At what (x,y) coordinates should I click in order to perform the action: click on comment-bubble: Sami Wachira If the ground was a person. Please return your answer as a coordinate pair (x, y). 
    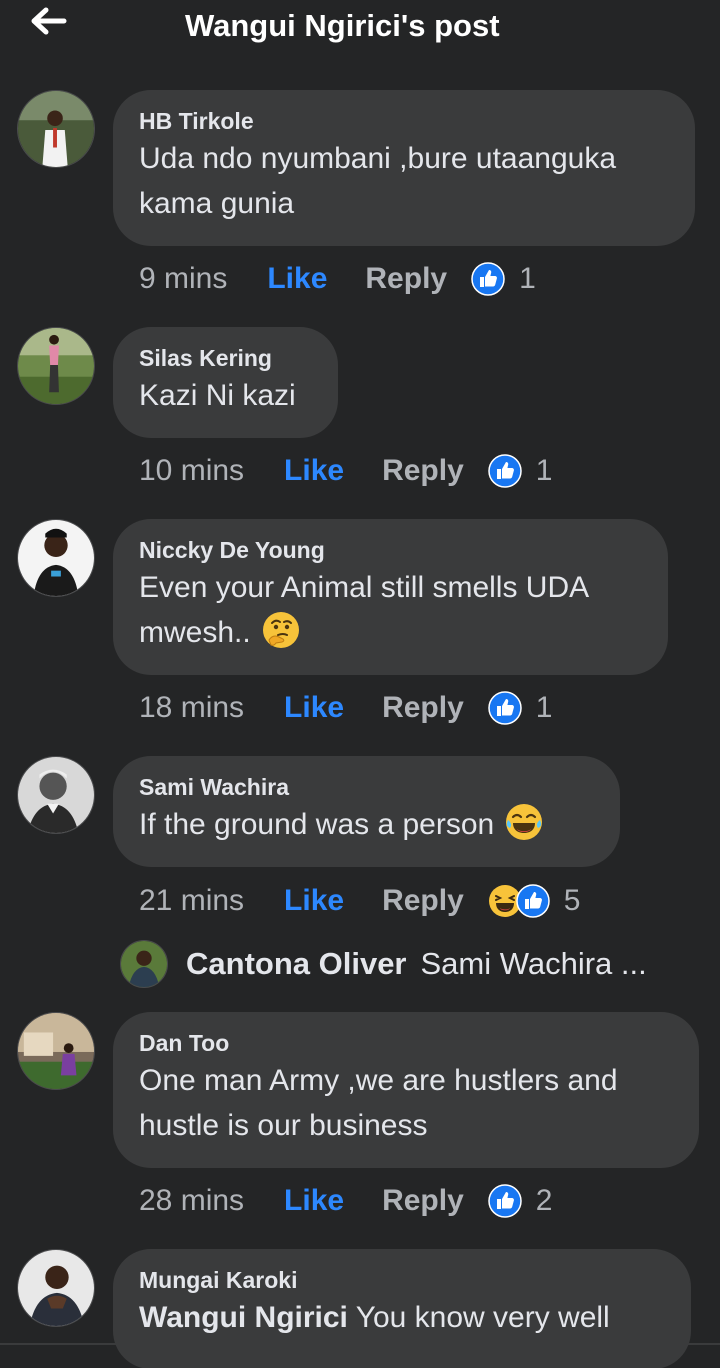
    Looking at the image, I should click on (366, 811).